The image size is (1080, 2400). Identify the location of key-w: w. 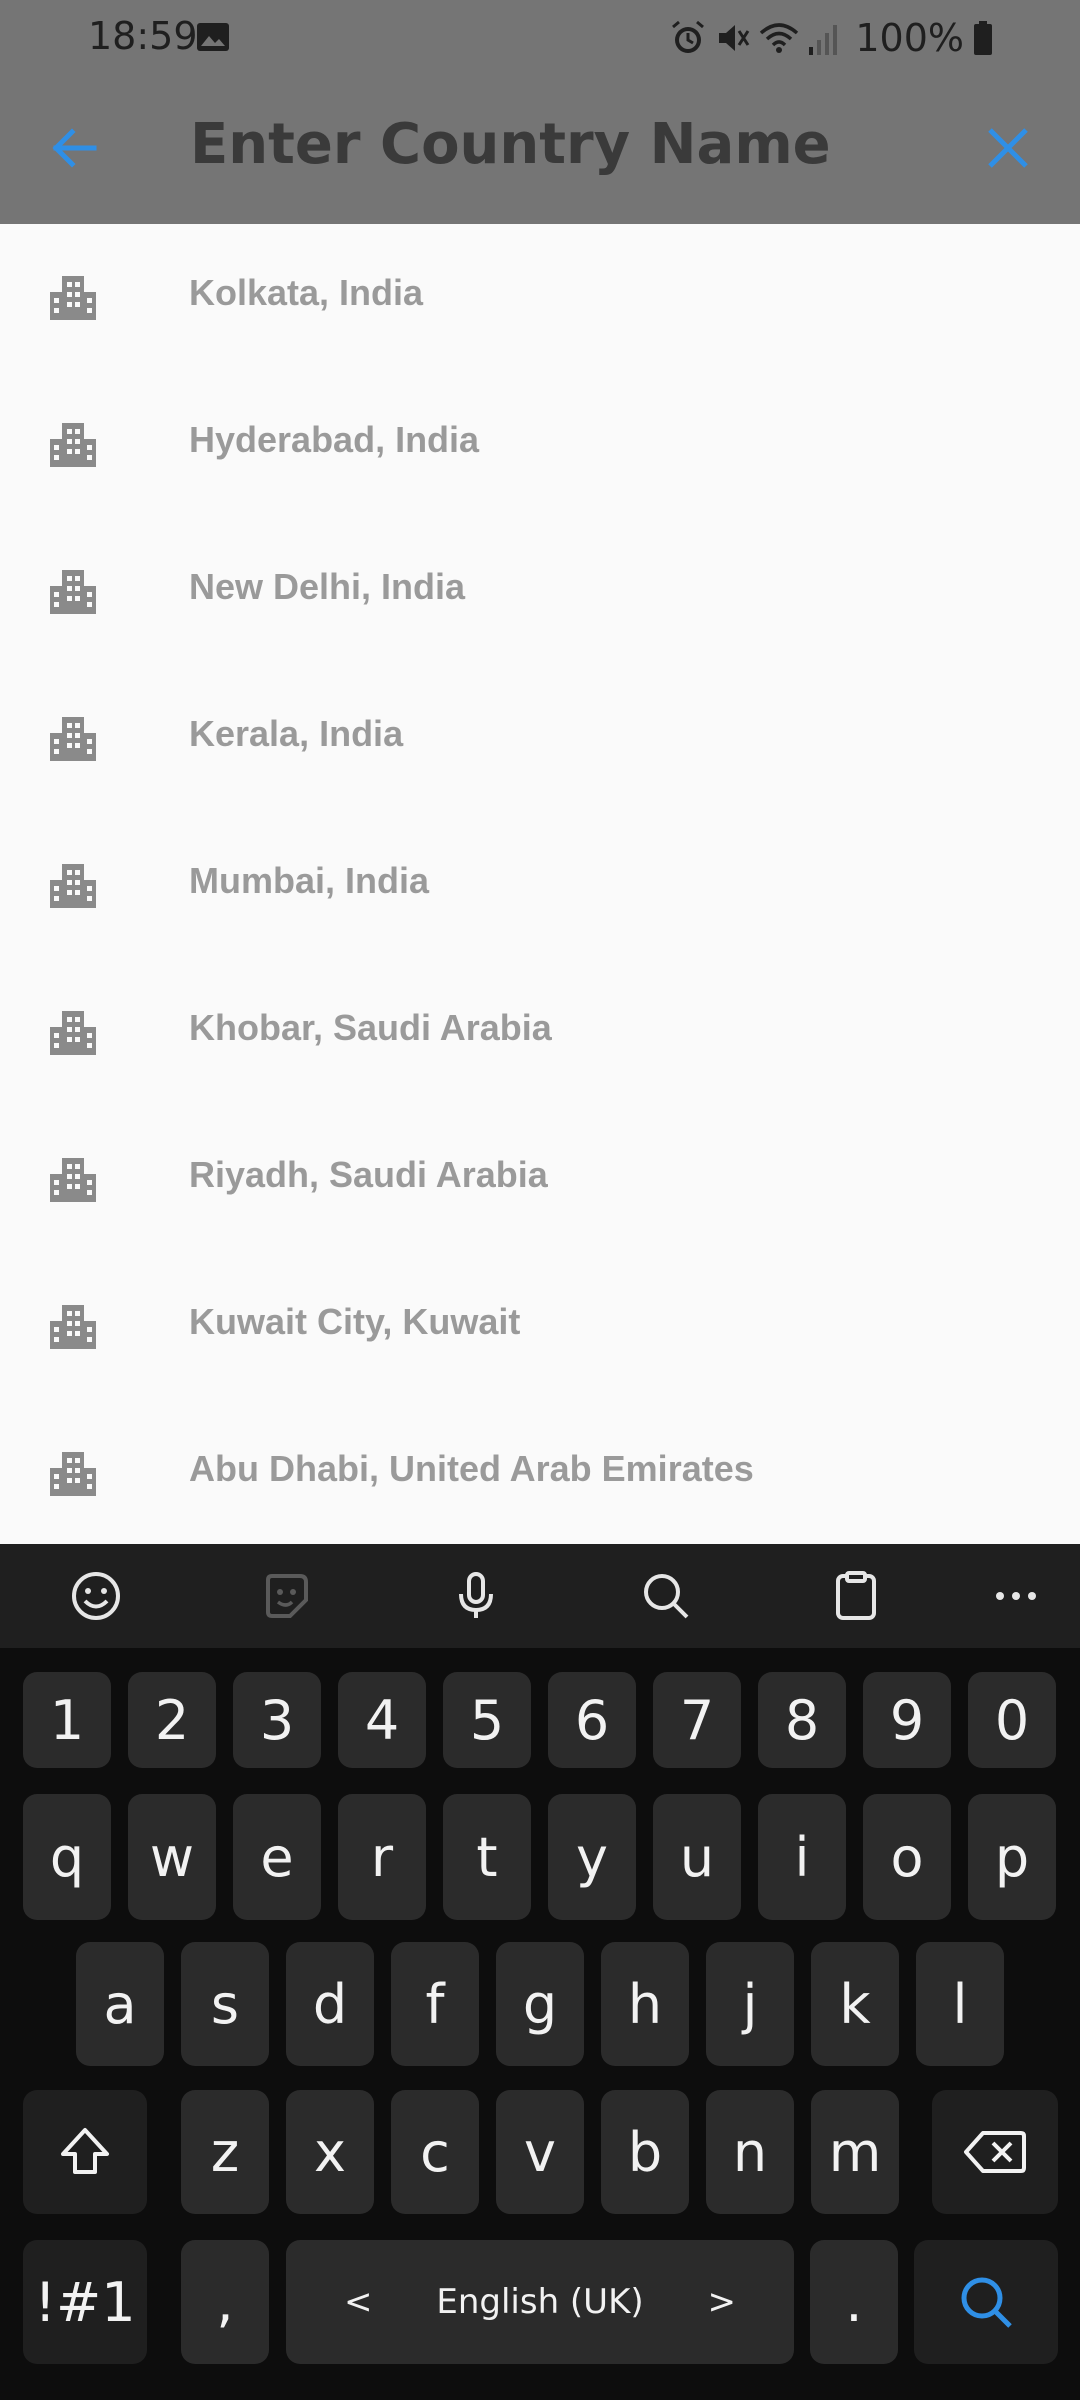
(172, 1857).